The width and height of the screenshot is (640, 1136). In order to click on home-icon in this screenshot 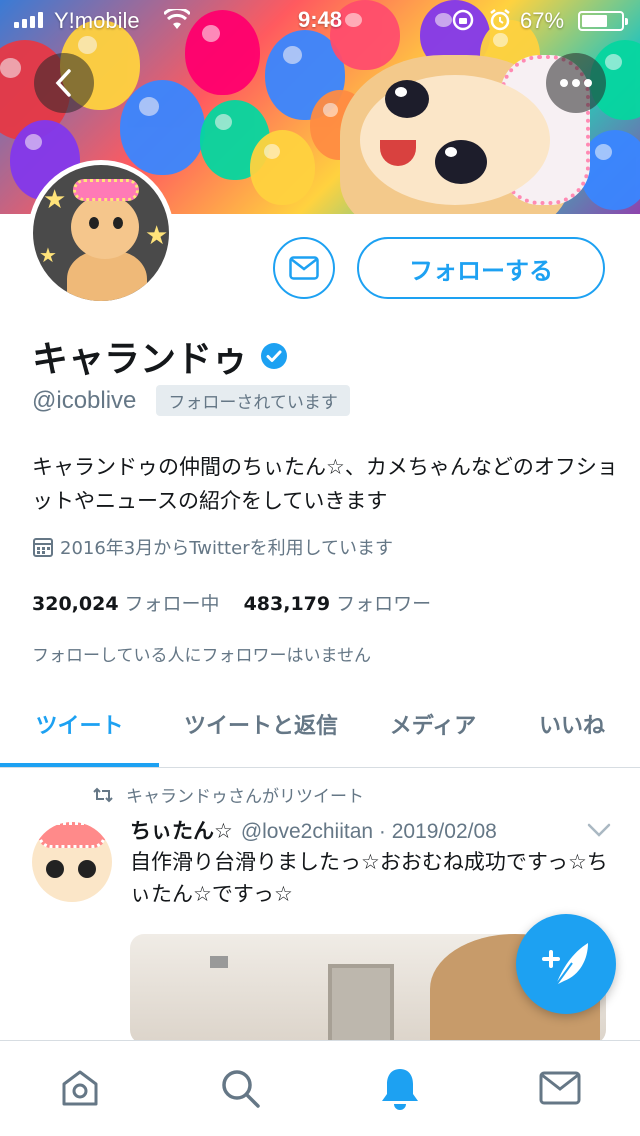, I will do `click(80, 1088)`.